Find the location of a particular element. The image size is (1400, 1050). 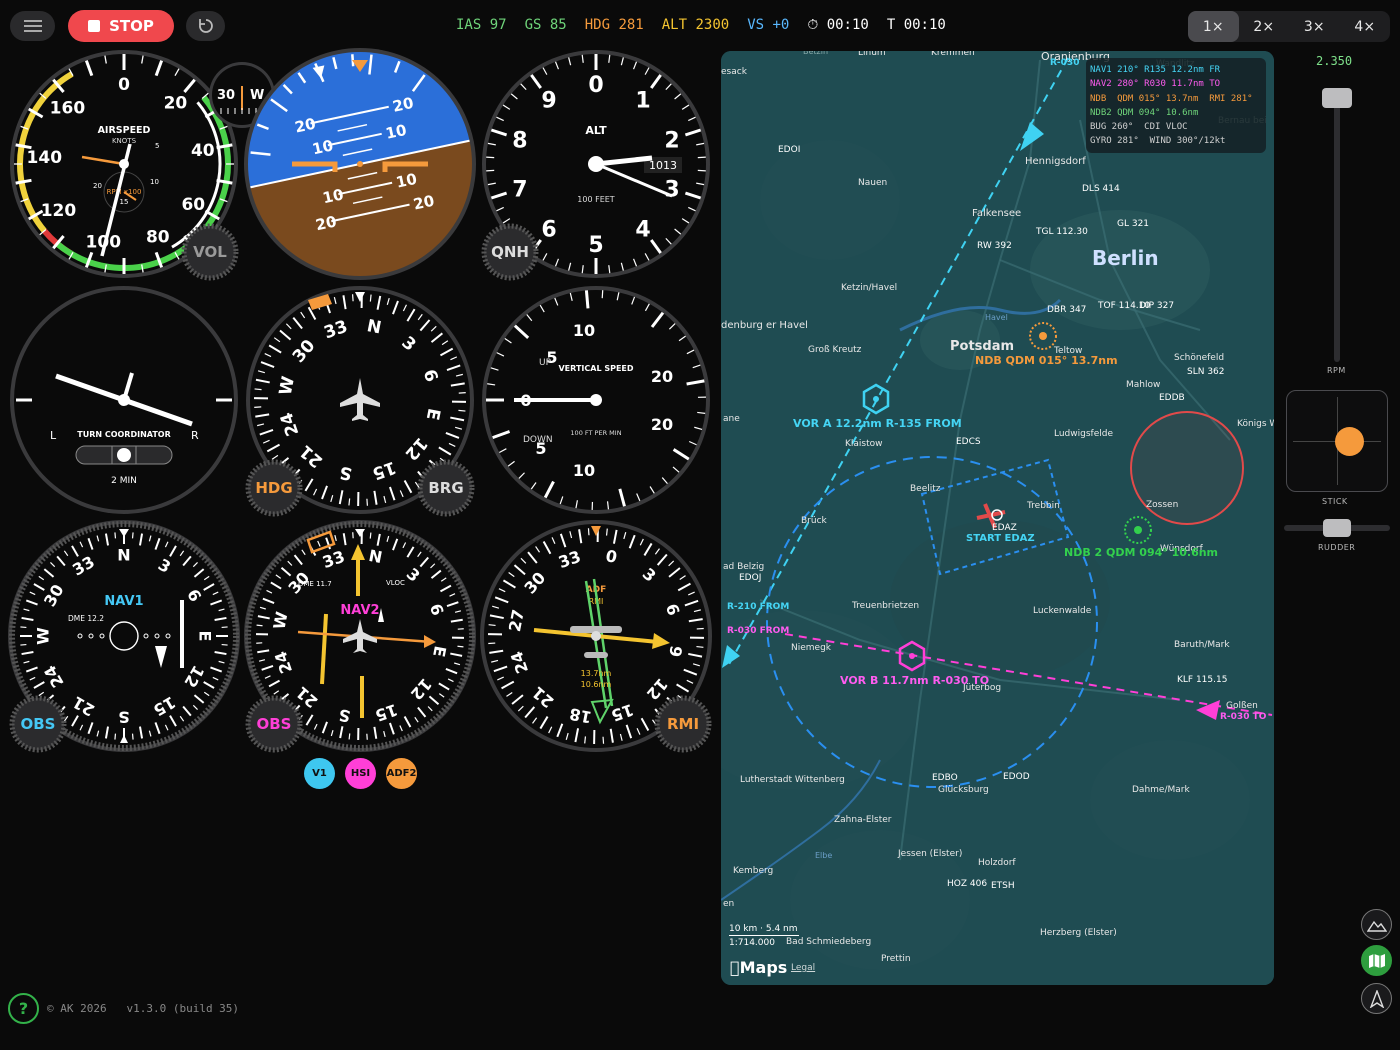

place-label: Klaistow is located at coordinates (864, 444).